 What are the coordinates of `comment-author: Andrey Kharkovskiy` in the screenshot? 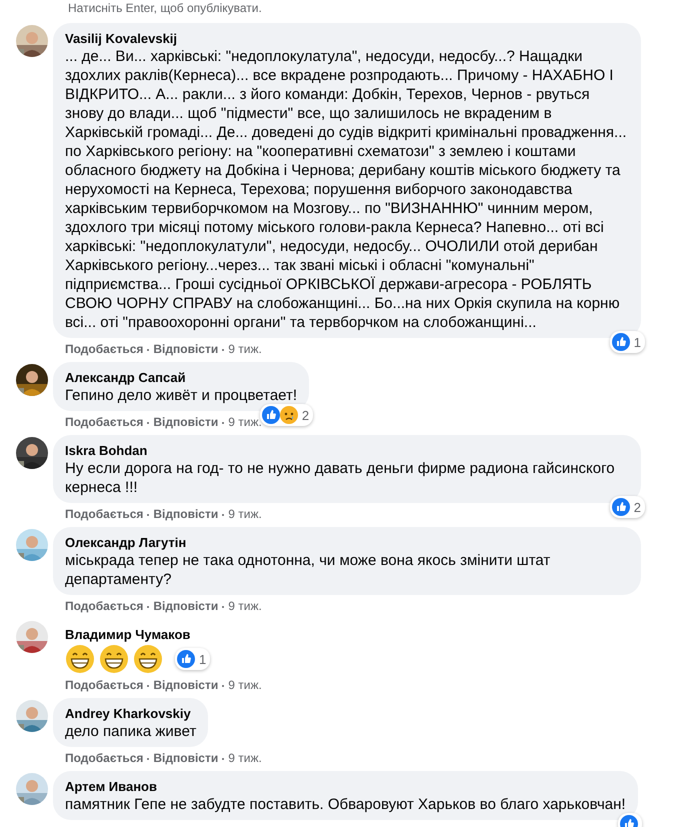 It's located at (130, 713).